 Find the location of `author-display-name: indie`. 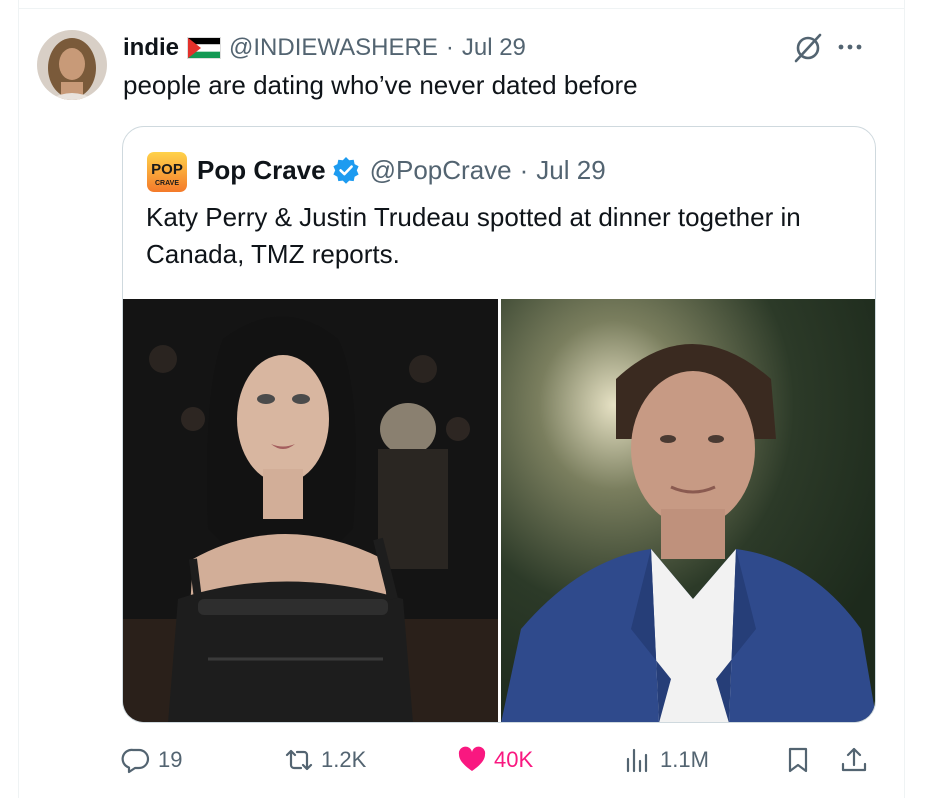

author-display-name: indie is located at coordinates (151, 48).